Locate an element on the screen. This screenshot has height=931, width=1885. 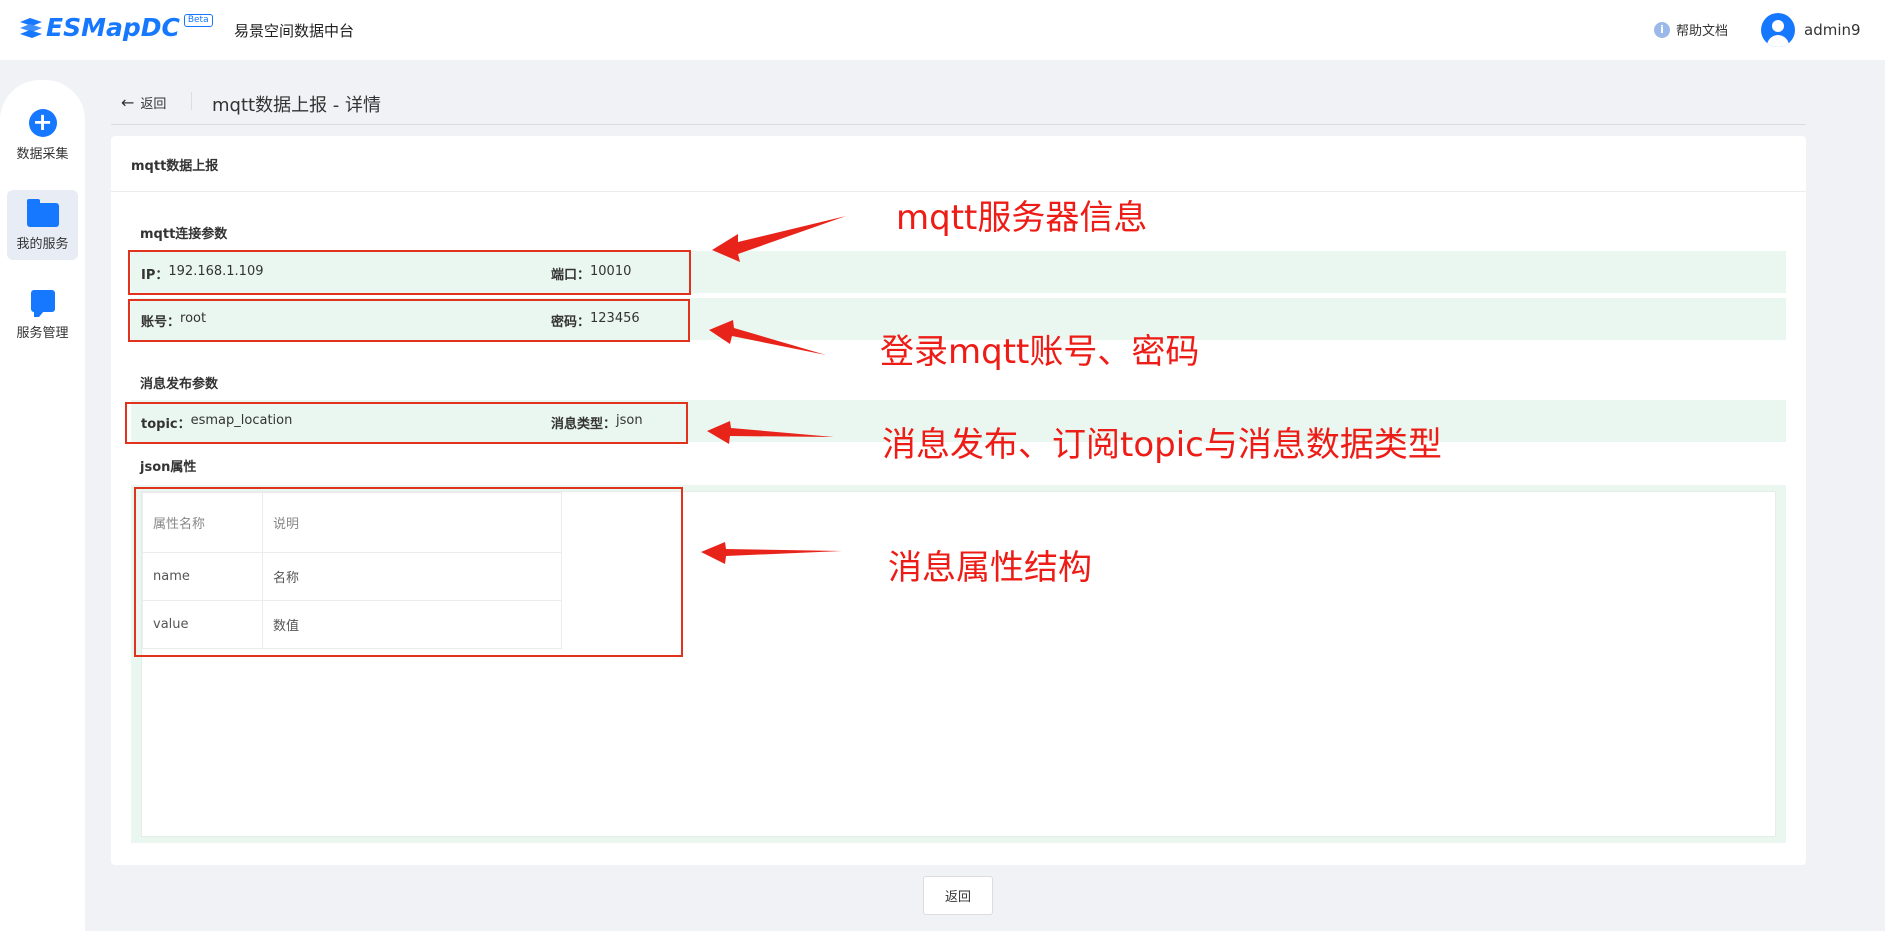
annotation-server-info: mqtt服务器信息 is located at coordinates (1022, 218).